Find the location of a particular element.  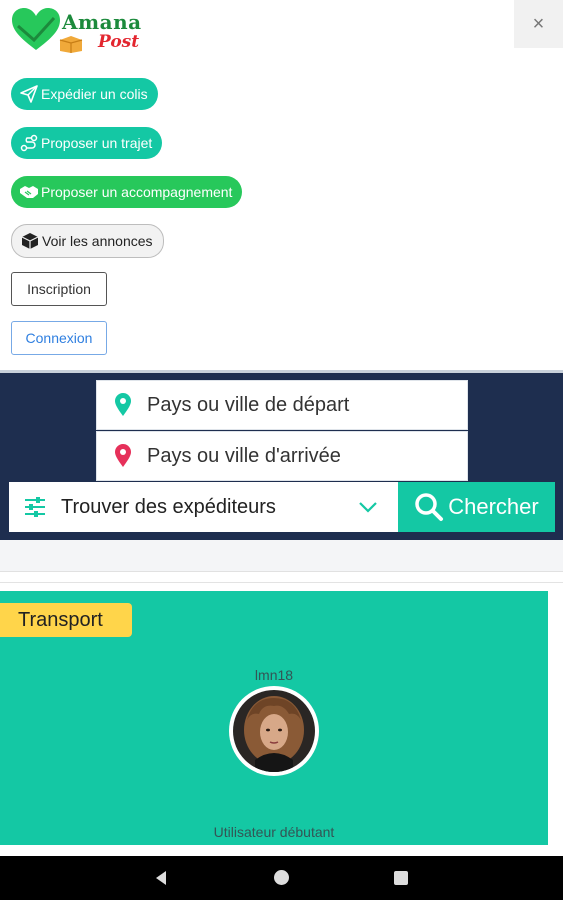

menu-item-propose-escort: Proposer un accompagnement is located at coordinates (127, 192).